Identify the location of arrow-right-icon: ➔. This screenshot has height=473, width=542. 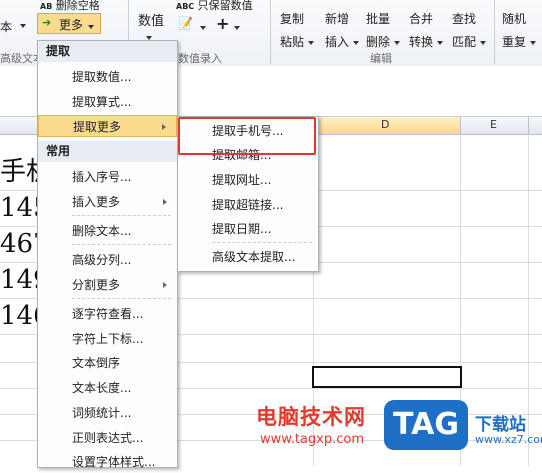
(47, 22).